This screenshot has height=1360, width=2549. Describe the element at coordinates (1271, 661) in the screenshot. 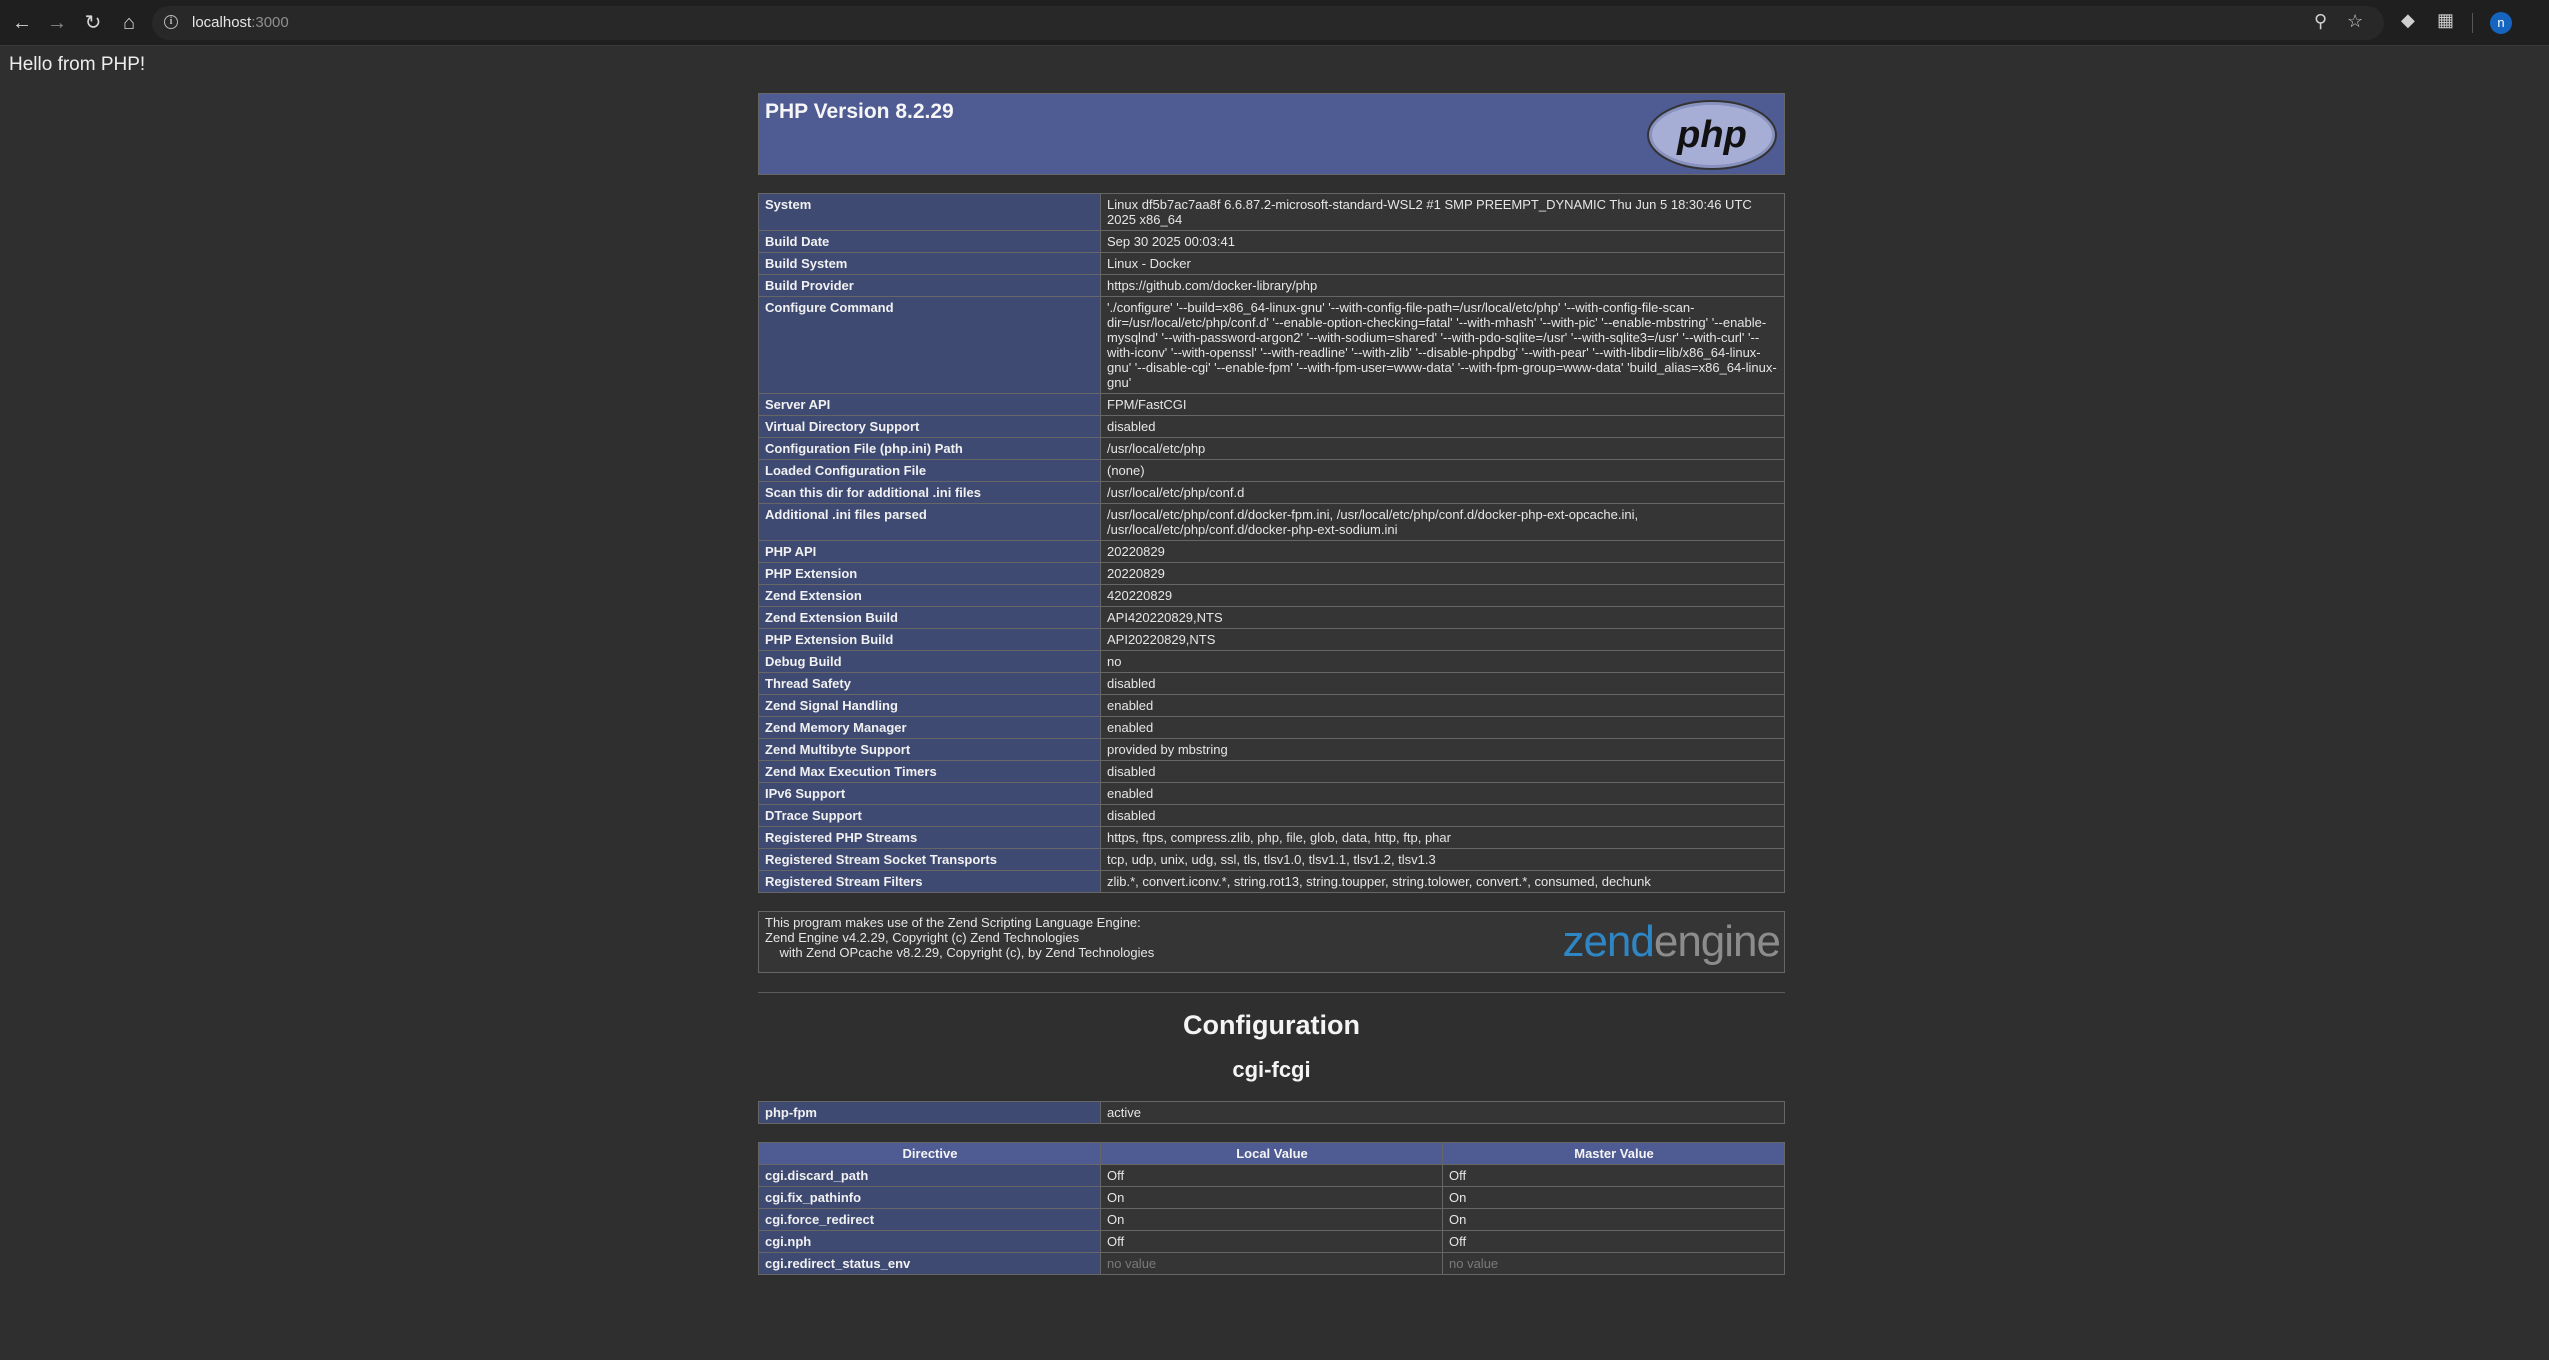

I see `table-row: Debug Build no` at that location.